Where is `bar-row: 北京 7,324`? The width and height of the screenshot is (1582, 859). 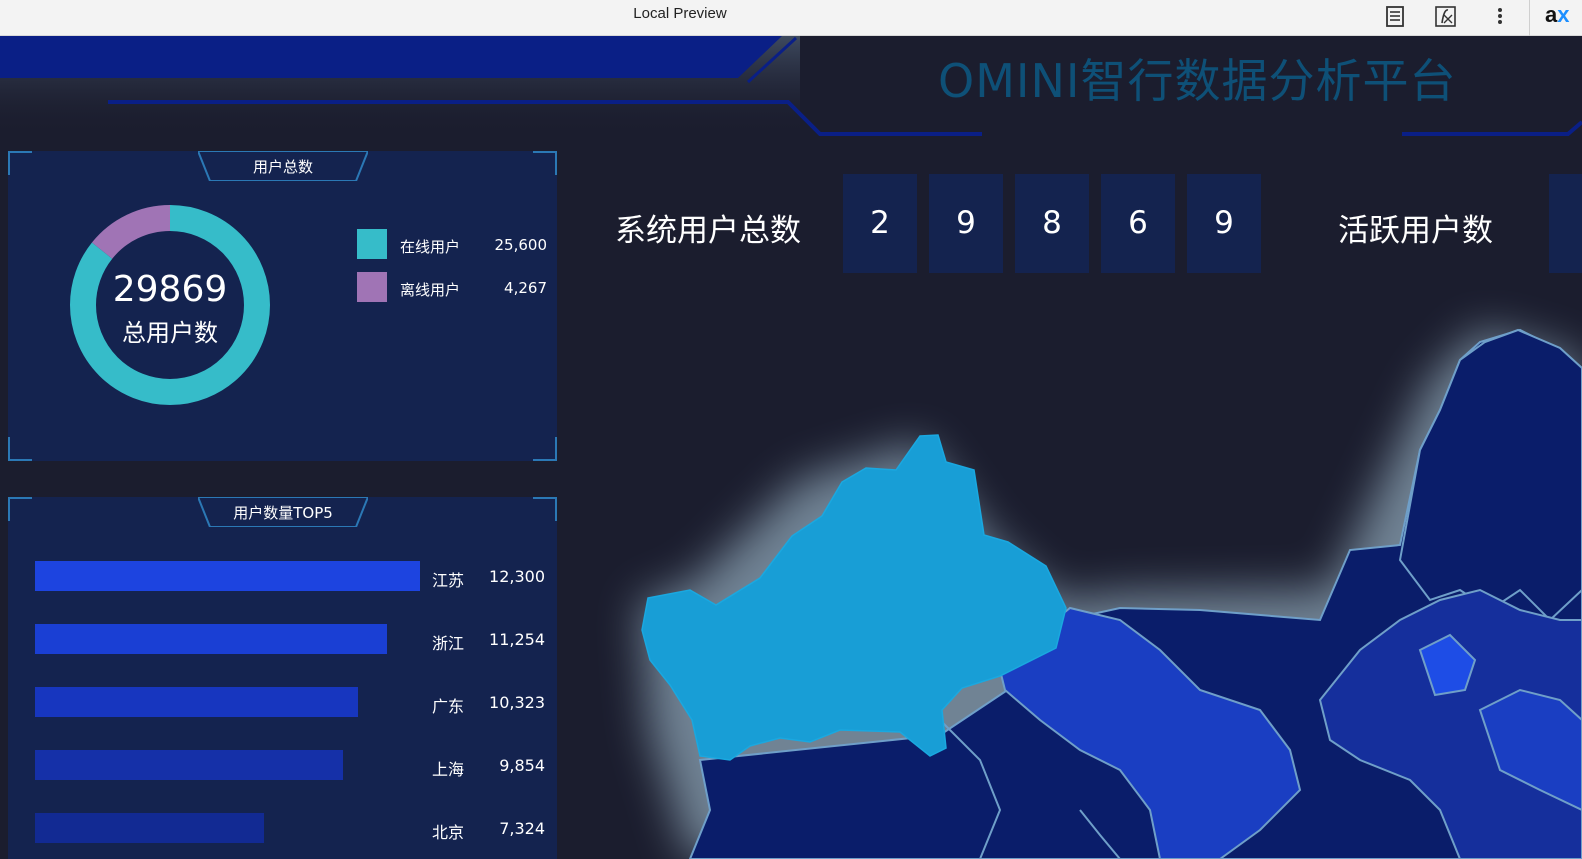 bar-row: 北京 7,324 is located at coordinates (290, 828).